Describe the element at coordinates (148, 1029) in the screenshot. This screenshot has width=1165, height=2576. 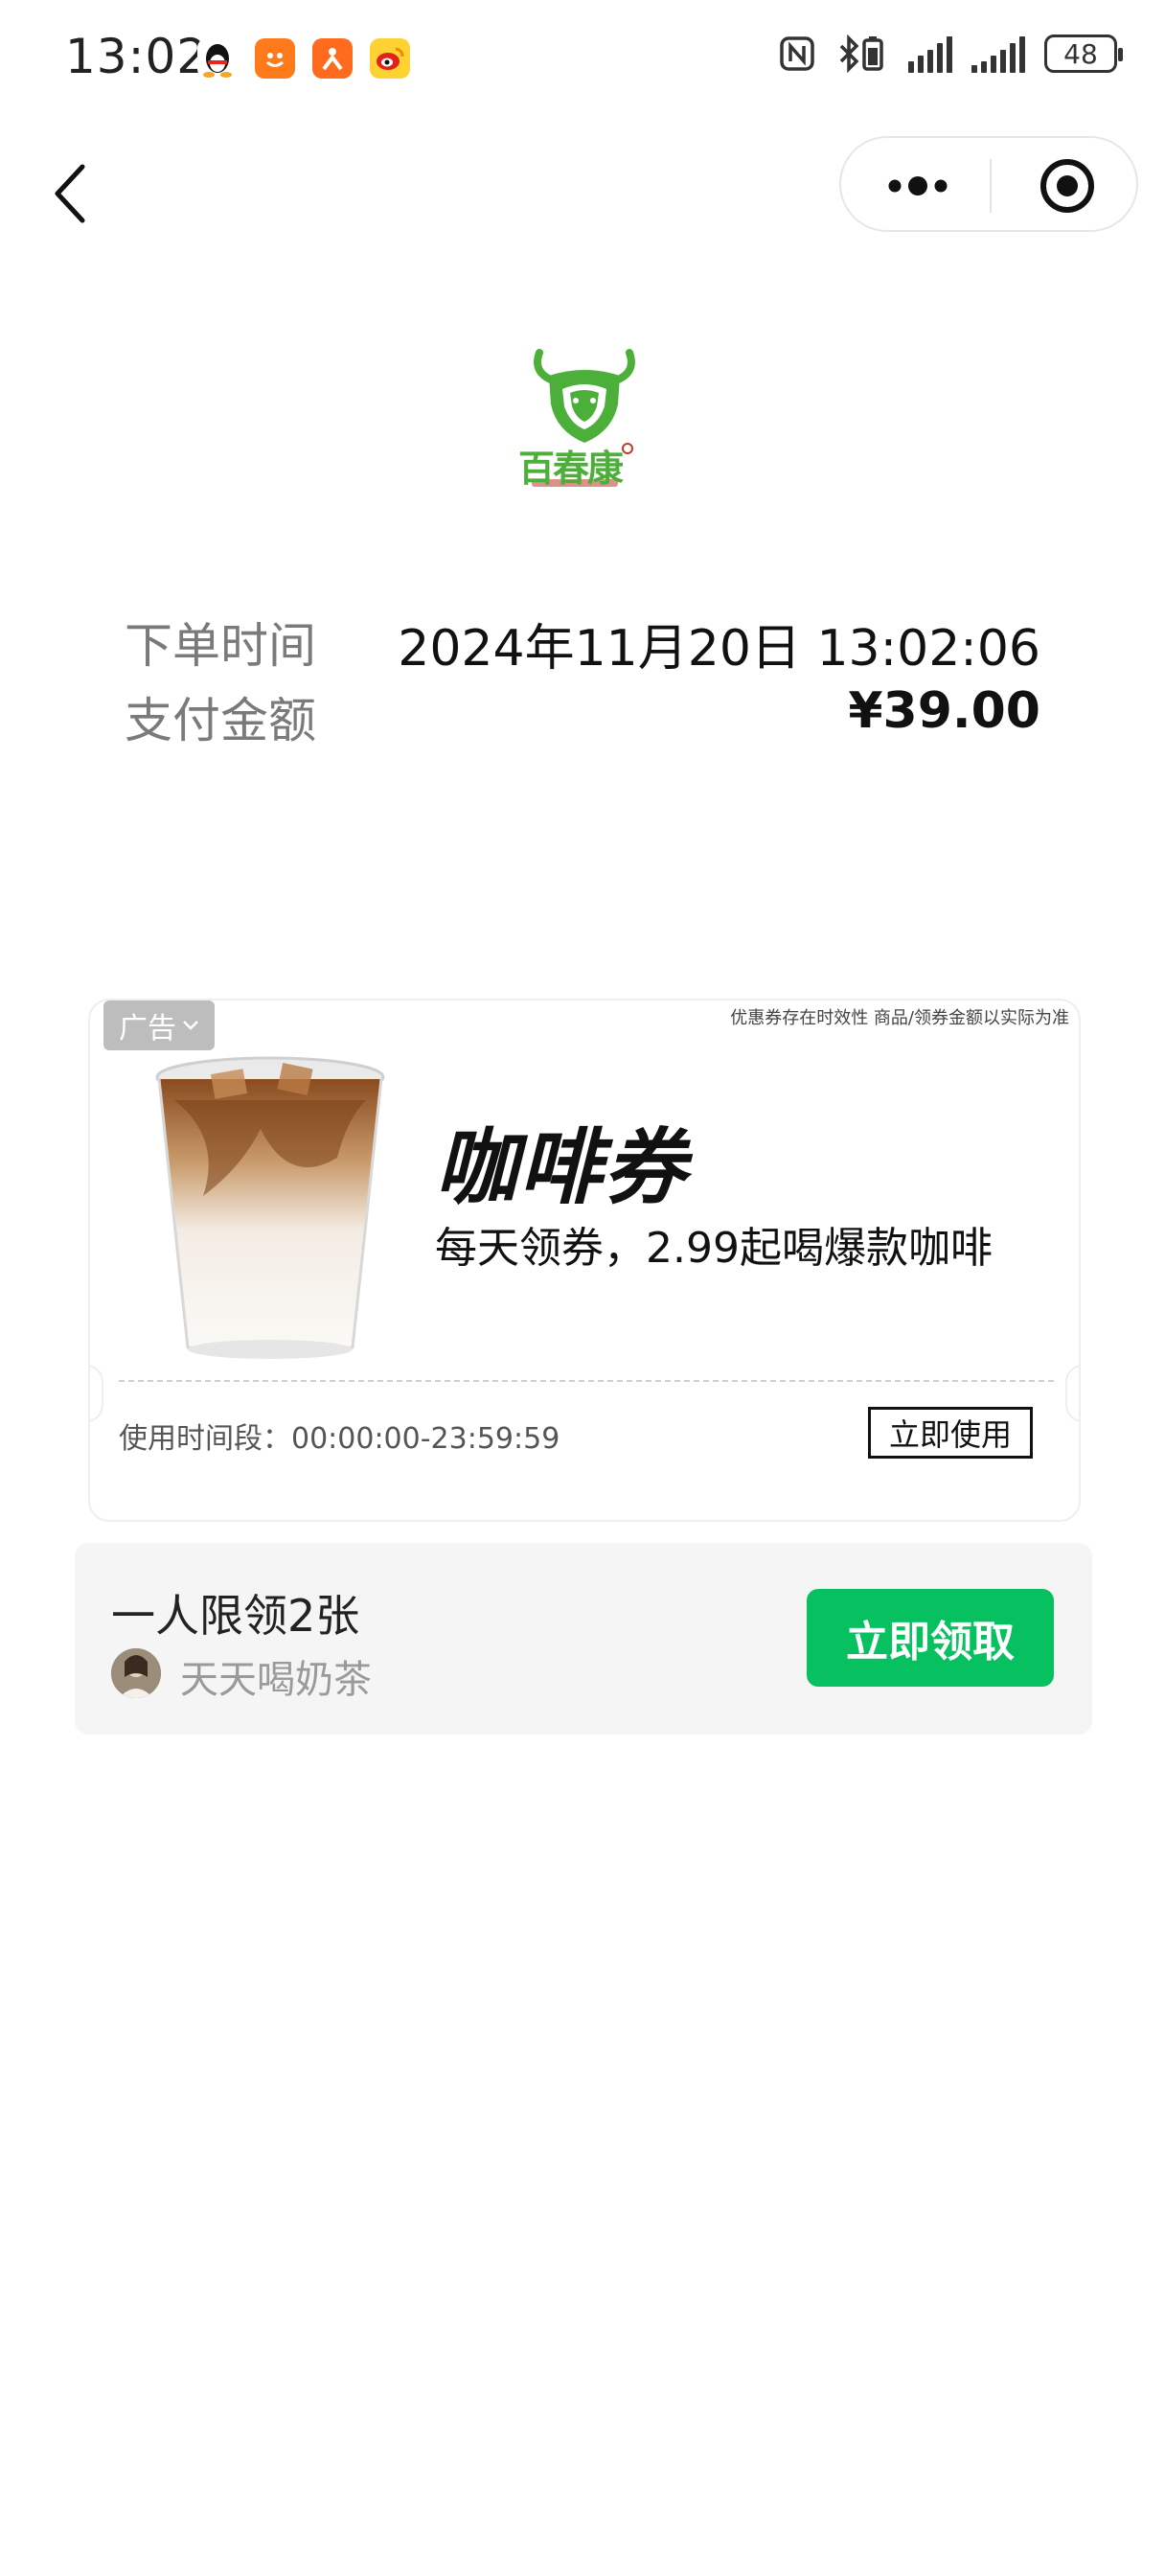
I see `ad-tag-label: 广告` at that location.